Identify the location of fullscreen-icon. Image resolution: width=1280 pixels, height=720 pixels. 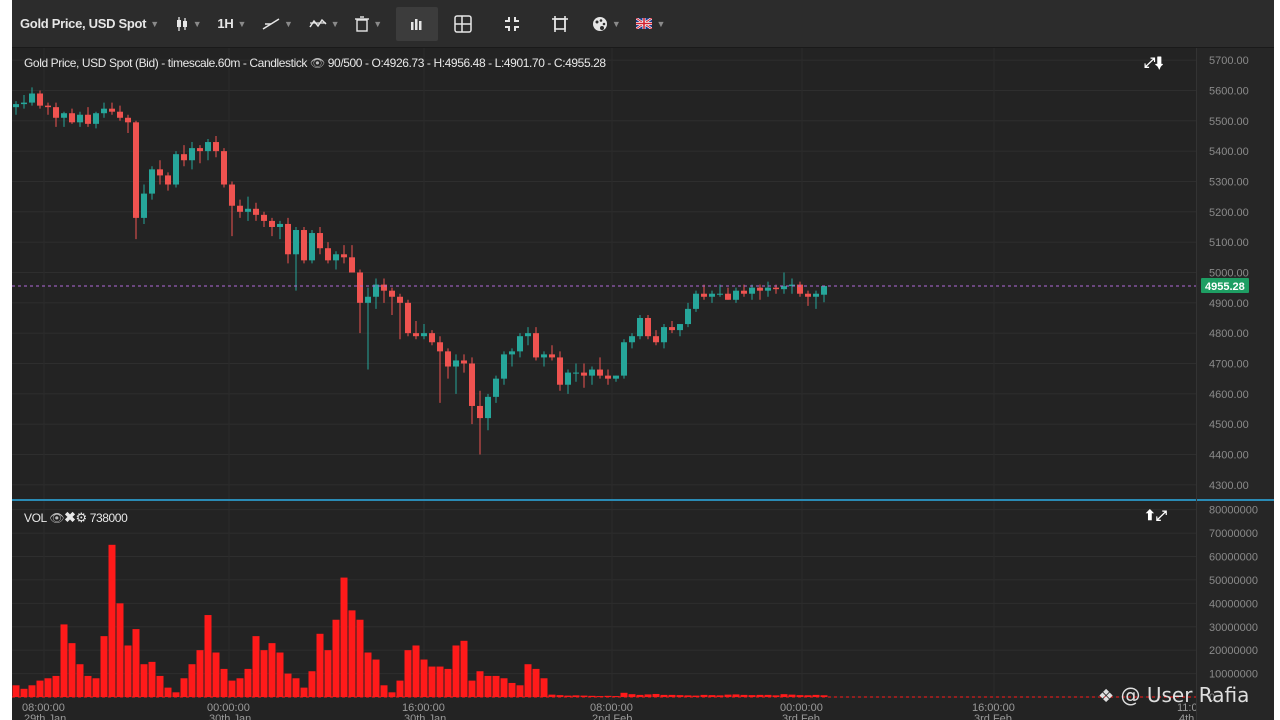
(511, 23).